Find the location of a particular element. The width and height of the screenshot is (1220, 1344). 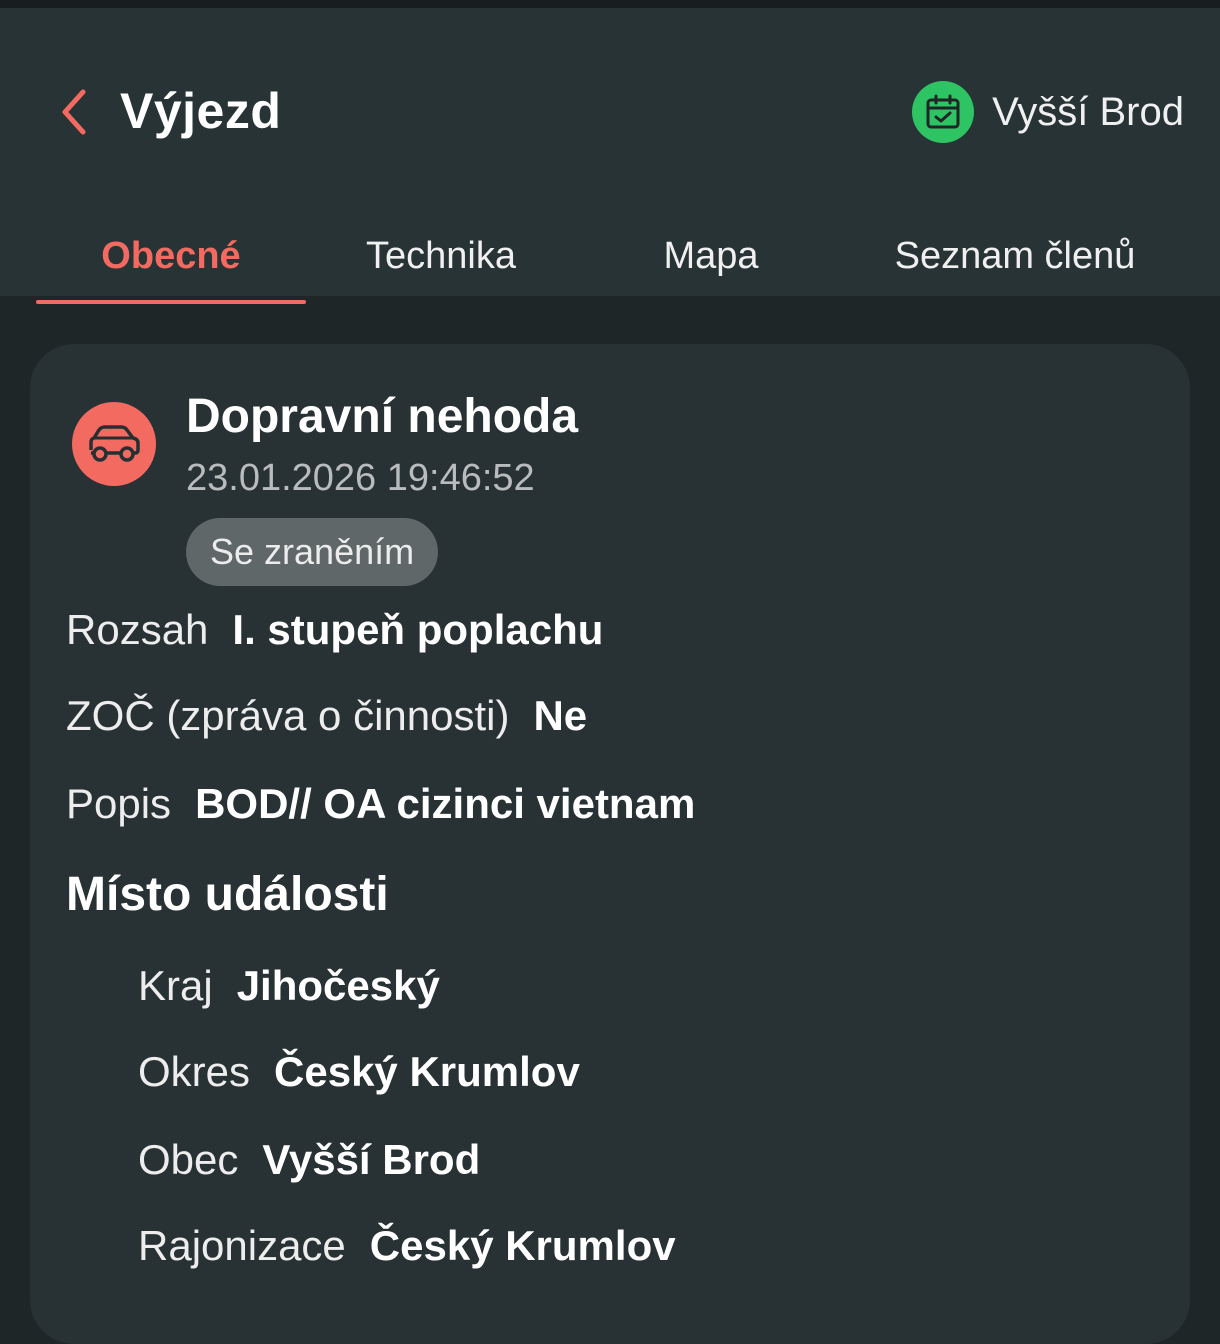

detail-value: I. stupeň poplachu is located at coordinates (418, 629).